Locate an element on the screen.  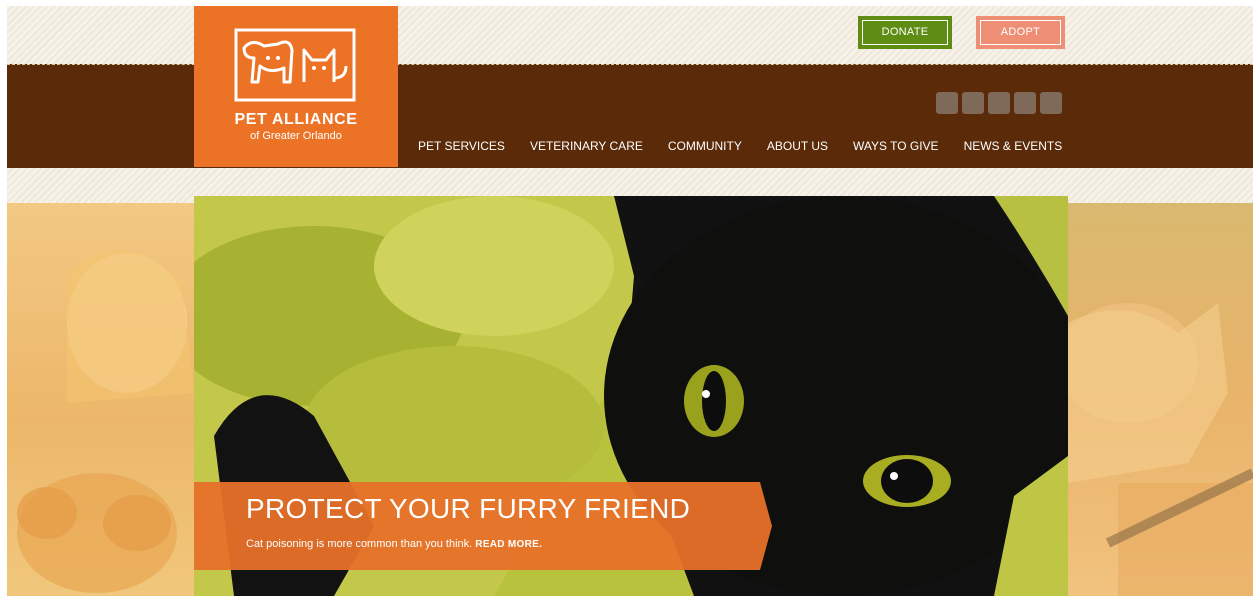
hero-side-image-left is located at coordinates (100, 399).